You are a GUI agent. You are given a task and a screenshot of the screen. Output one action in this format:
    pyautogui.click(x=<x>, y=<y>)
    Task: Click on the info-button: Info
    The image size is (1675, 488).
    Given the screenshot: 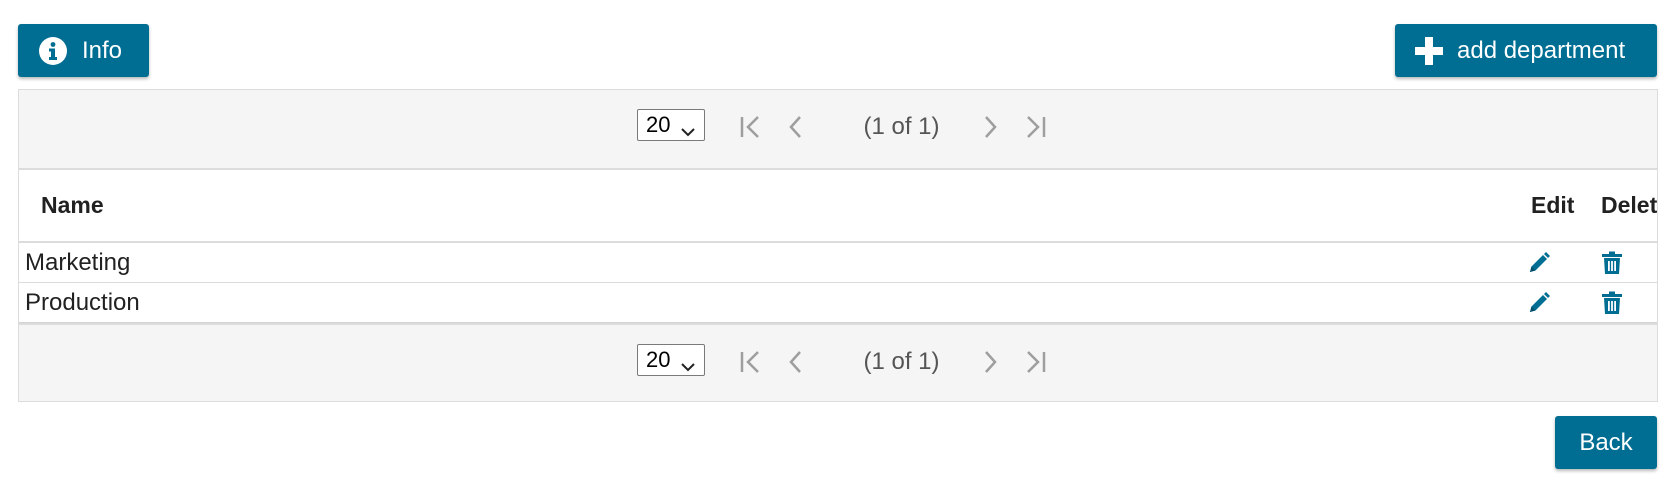 What is the action you would take?
    pyautogui.click(x=83, y=50)
    